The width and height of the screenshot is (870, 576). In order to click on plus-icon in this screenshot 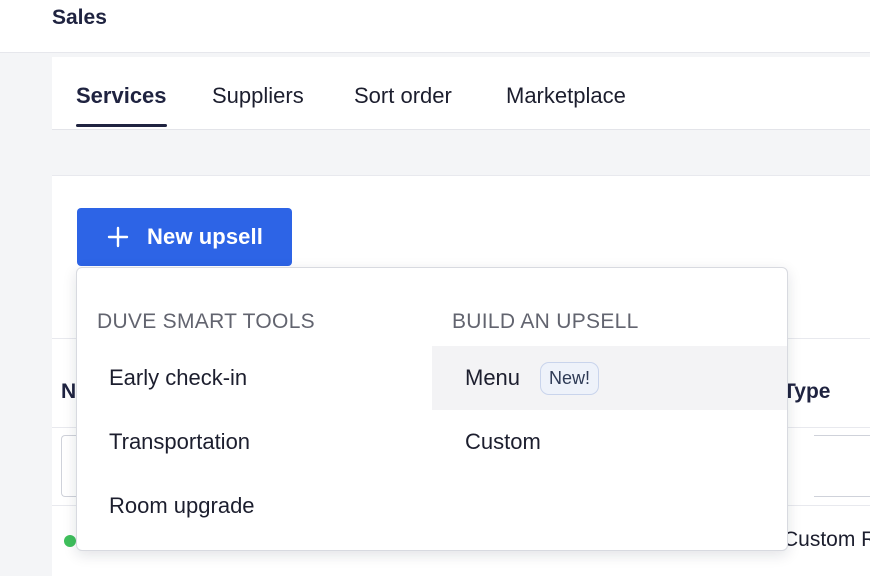, I will do `click(118, 237)`.